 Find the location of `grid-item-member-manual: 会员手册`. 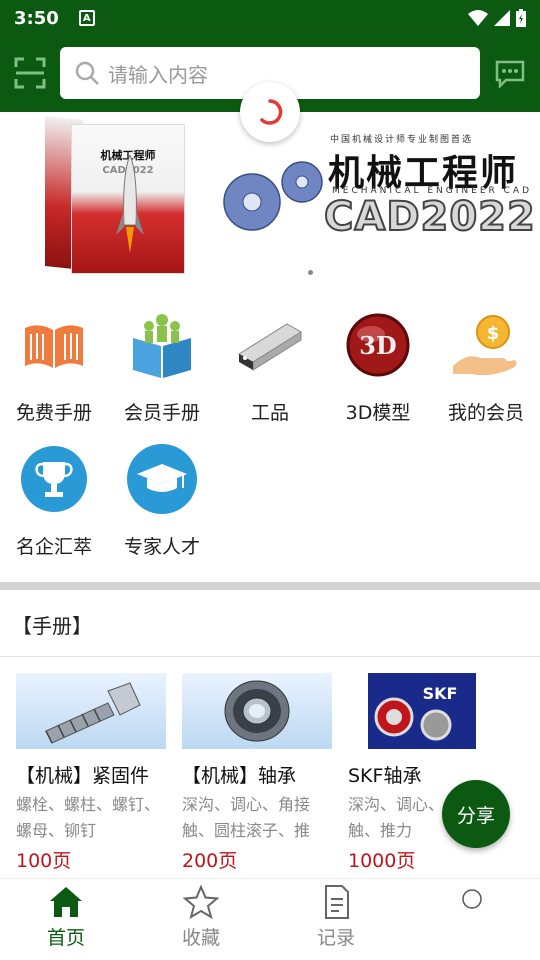

grid-item-member-manual: 会员手册 is located at coordinates (162, 366).